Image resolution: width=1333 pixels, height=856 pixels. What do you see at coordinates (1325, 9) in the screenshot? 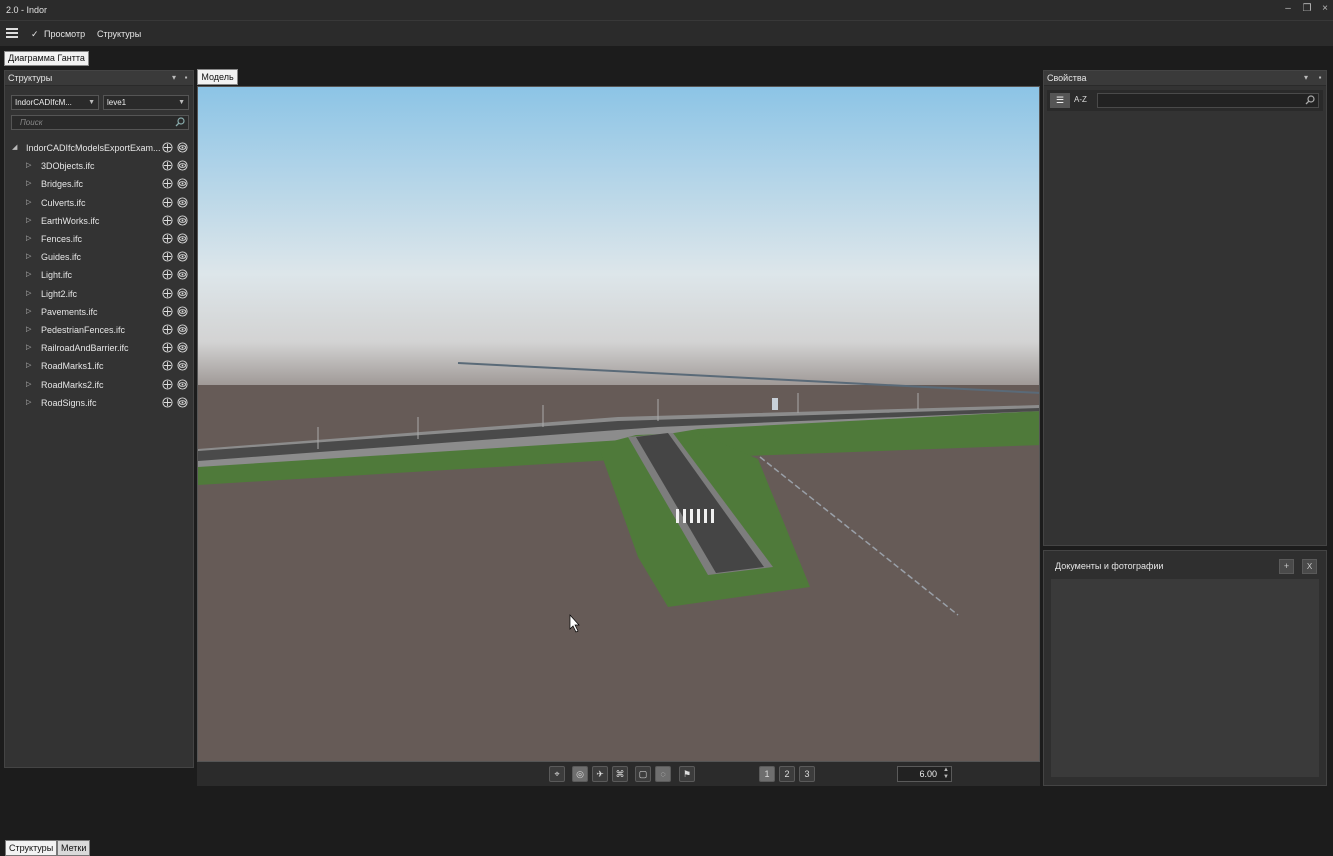
I see `close-icon: ×` at bounding box center [1325, 9].